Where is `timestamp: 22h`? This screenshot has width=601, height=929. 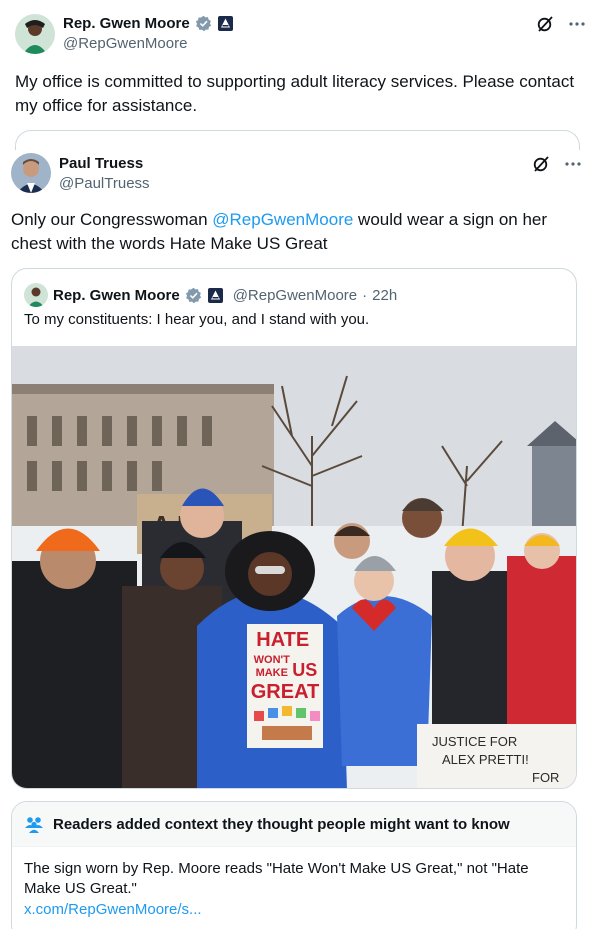 timestamp: 22h is located at coordinates (384, 295).